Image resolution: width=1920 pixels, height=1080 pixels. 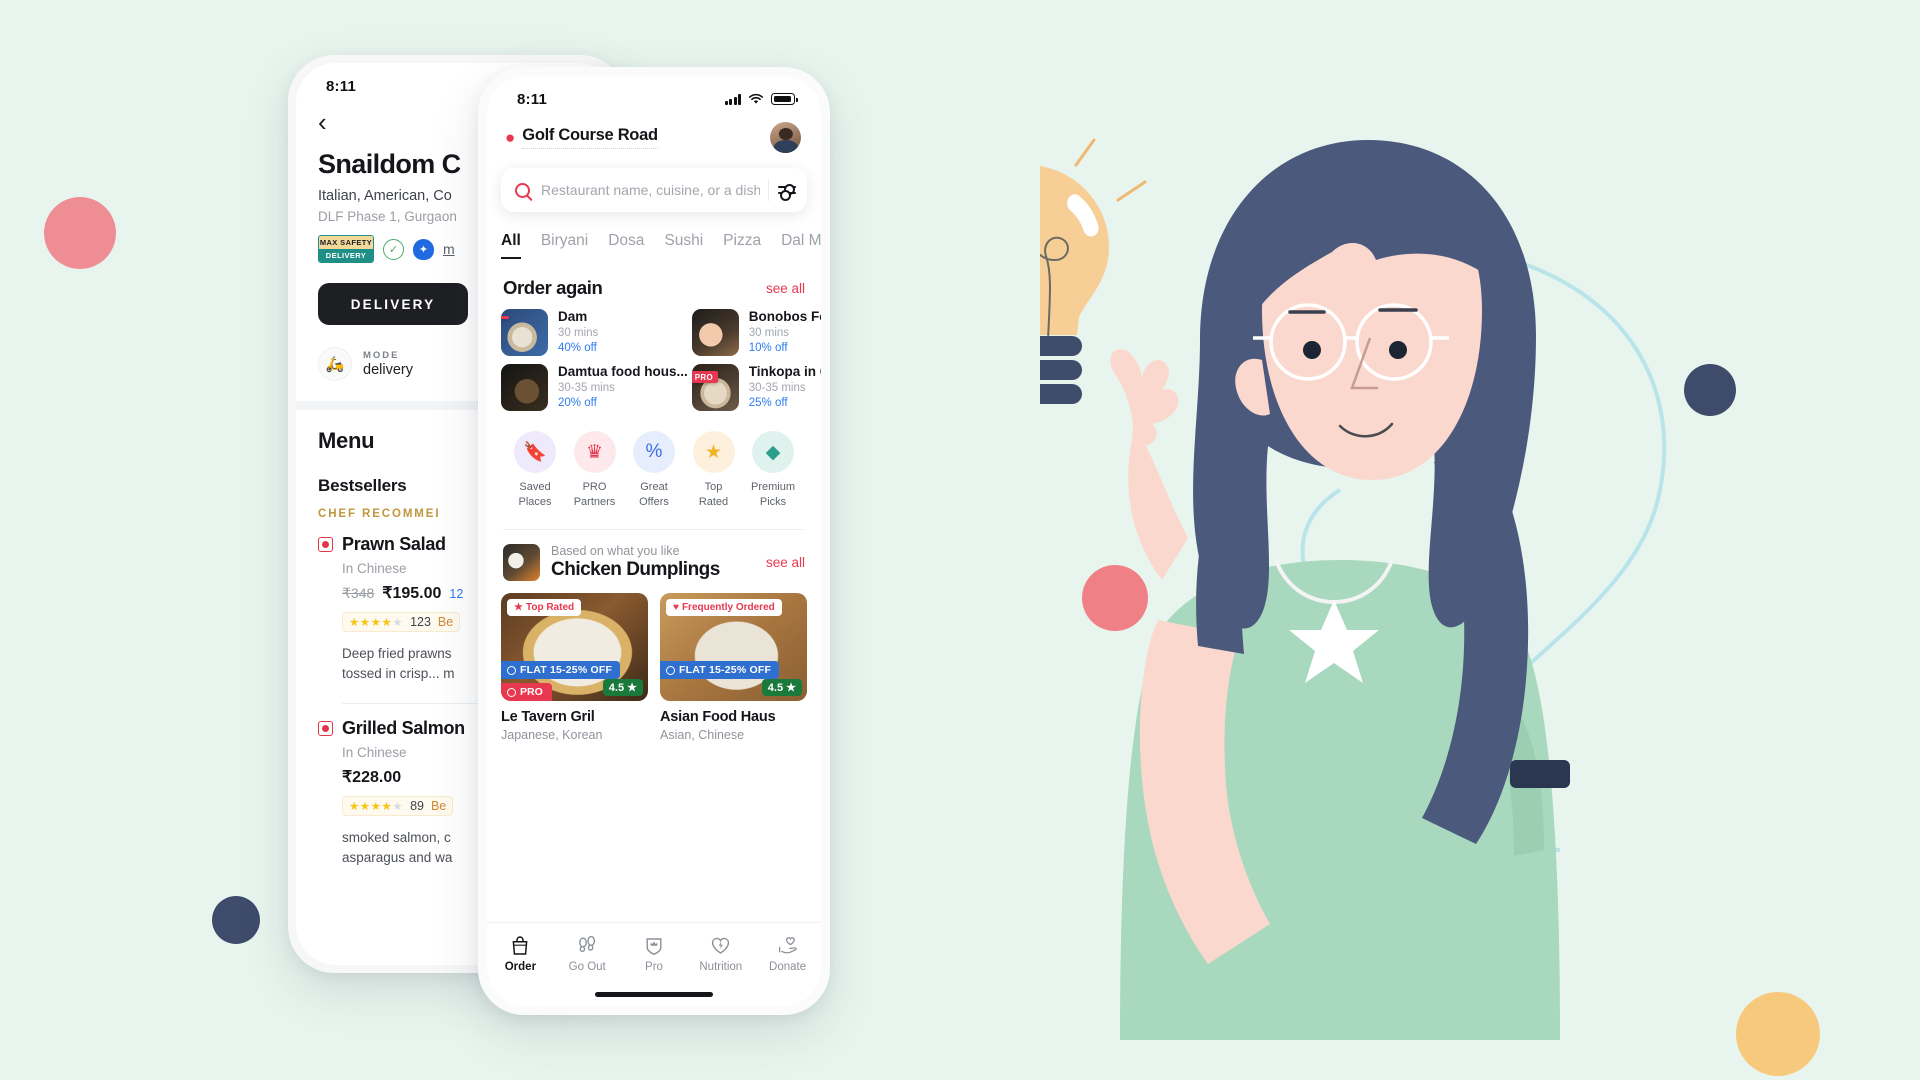 What do you see at coordinates (511, 692) in the screenshot?
I see `pro-circle-icon` at bounding box center [511, 692].